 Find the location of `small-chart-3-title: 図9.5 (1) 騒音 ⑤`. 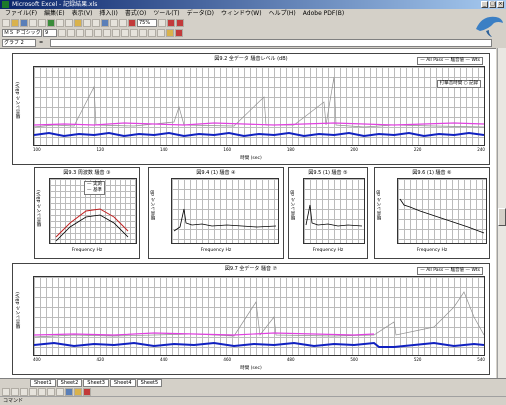

small-chart-3-title: 図9.5 (1) 騒音 ⑤ is located at coordinates (328, 173).